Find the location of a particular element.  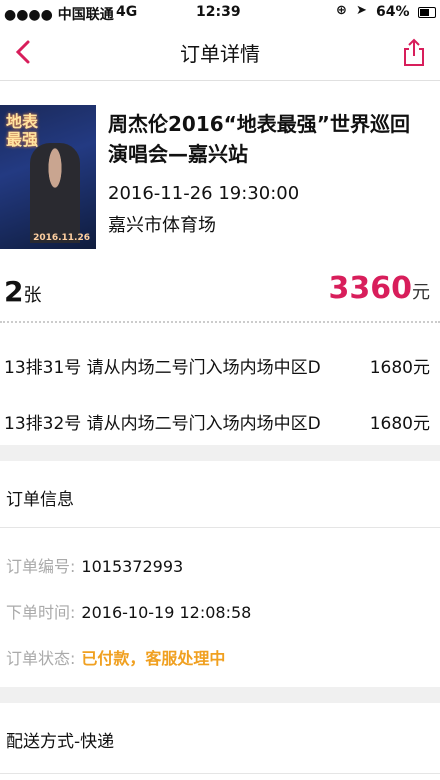

clock-label: 12:39 is located at coordinates (218, 12).